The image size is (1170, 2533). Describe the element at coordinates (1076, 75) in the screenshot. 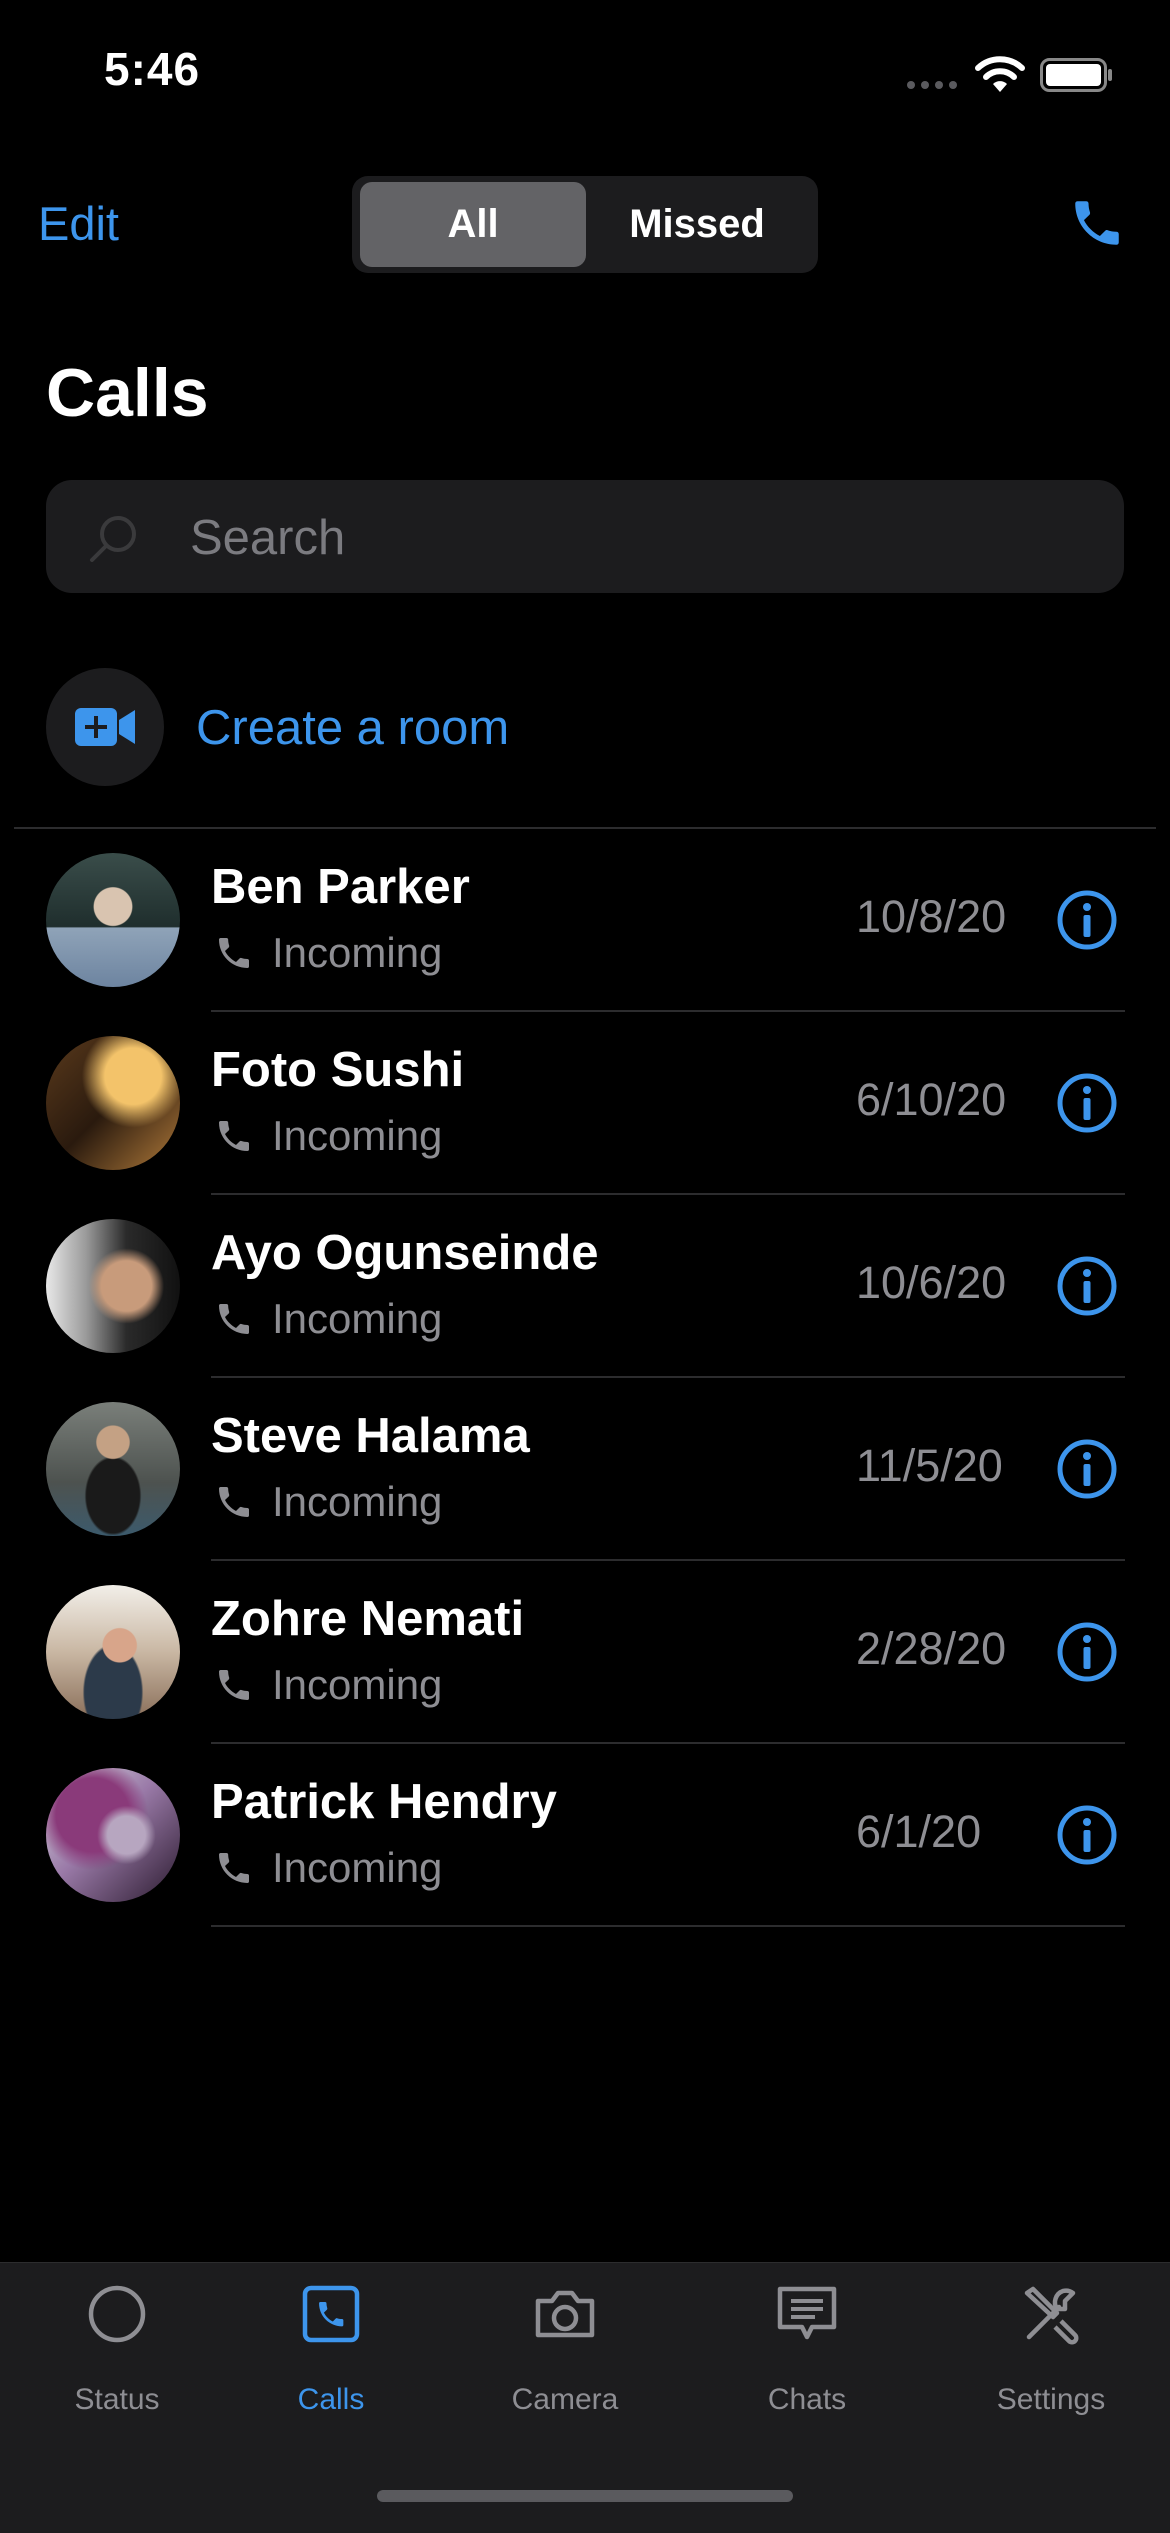

I see `battery-icon` at that location.